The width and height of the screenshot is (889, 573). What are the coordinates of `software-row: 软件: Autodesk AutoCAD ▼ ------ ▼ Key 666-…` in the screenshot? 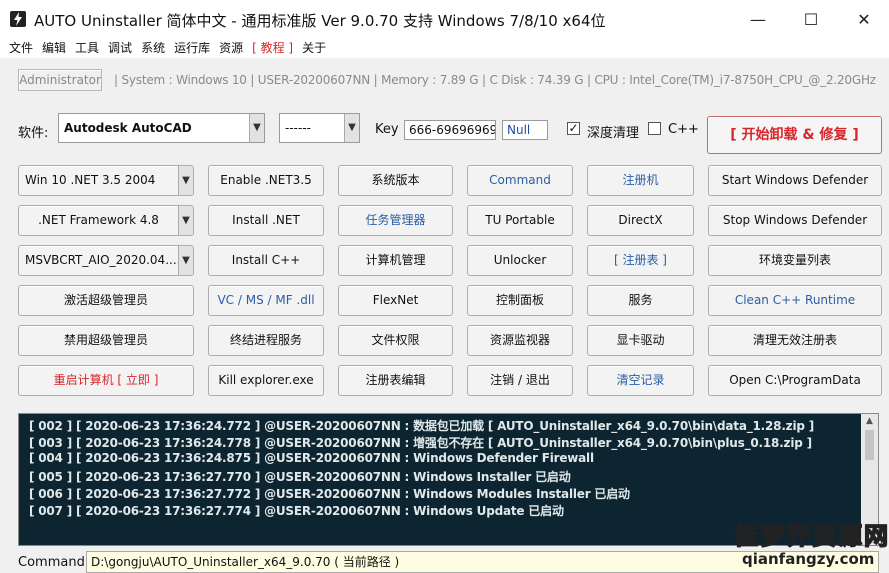 It's located at (444, 129).